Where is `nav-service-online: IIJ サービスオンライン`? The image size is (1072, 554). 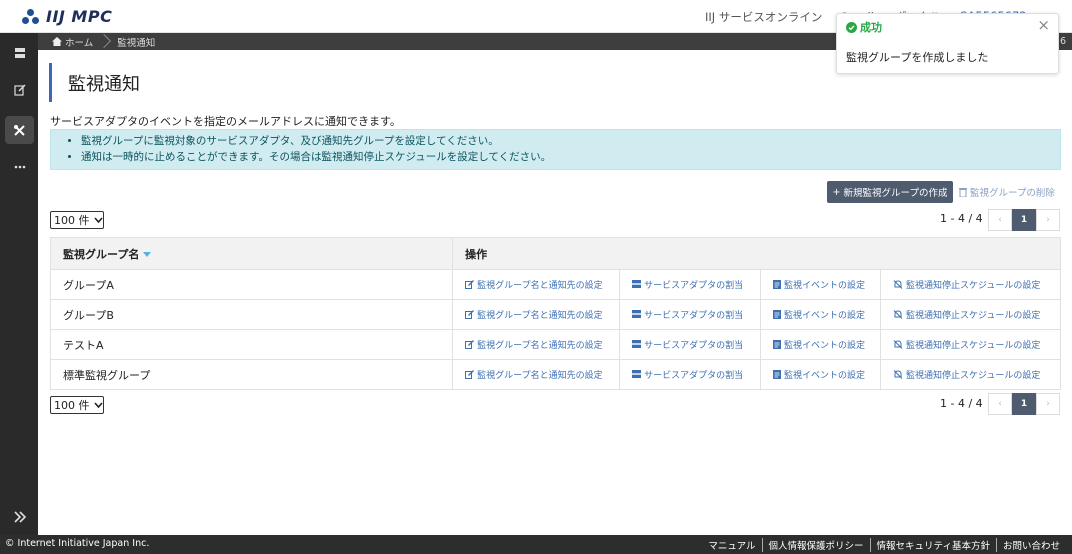 nav-service-online: IIJ サービスオンライン is located at coordinates (763, 17).